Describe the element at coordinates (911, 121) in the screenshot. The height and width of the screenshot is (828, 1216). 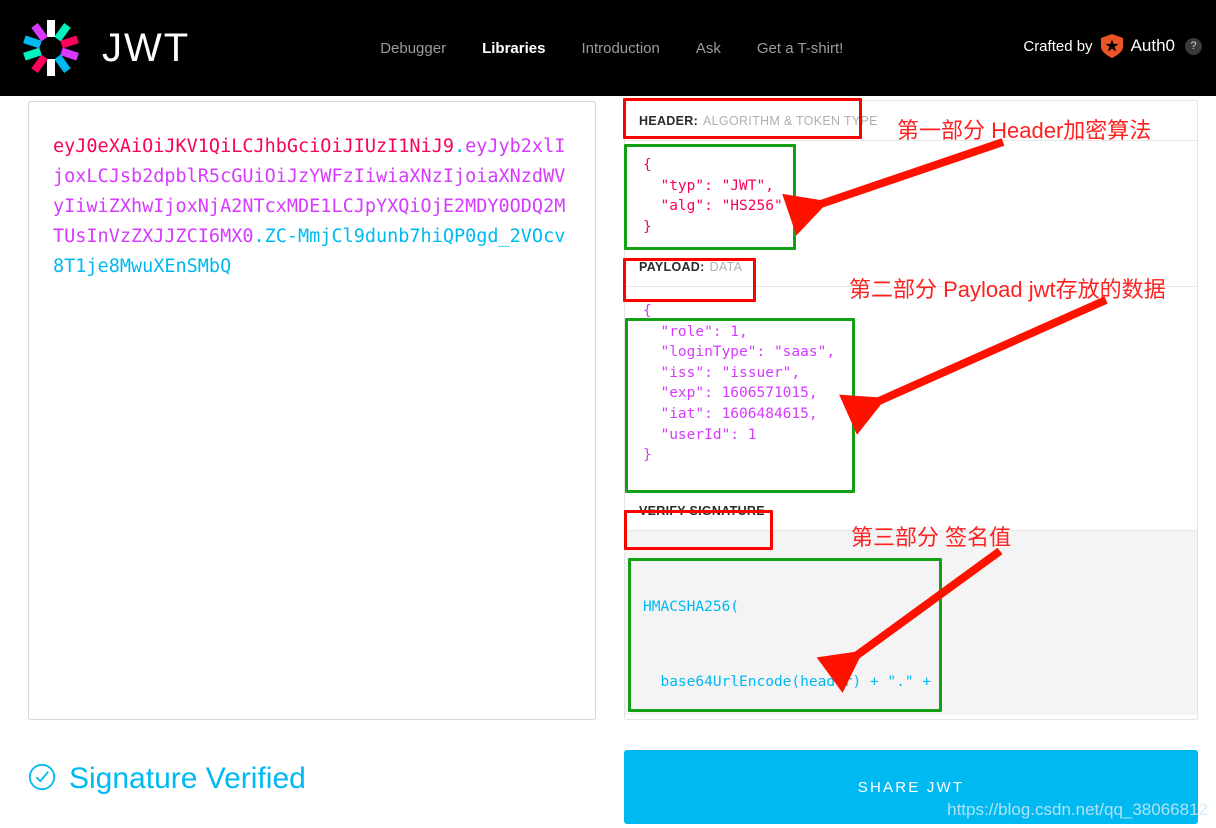
I see `header-section-label: HEADER: ALGORITHM & TOKEN TYPE` at that location.